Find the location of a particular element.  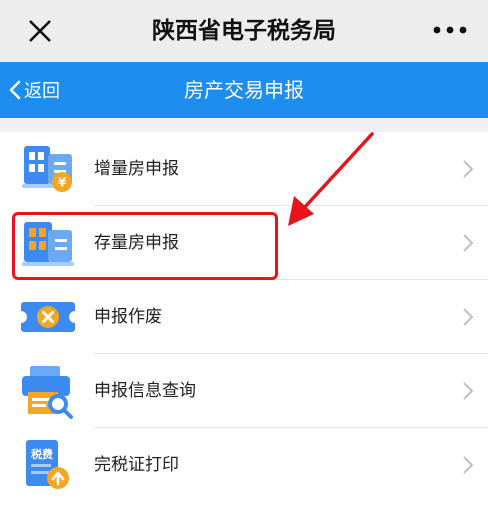

annotation-arrow-icon is located at coordinates (331, 179).